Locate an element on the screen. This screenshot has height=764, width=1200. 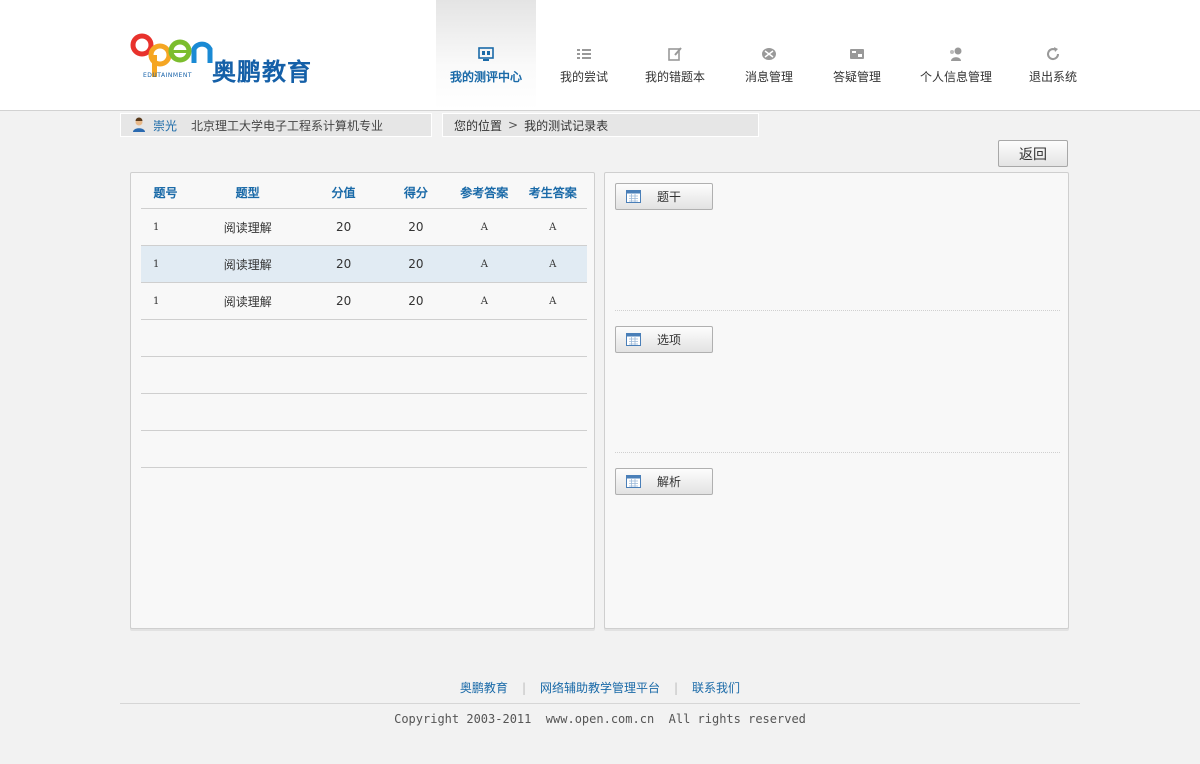
section-label: 题干 is located at coordinates (669, 197).